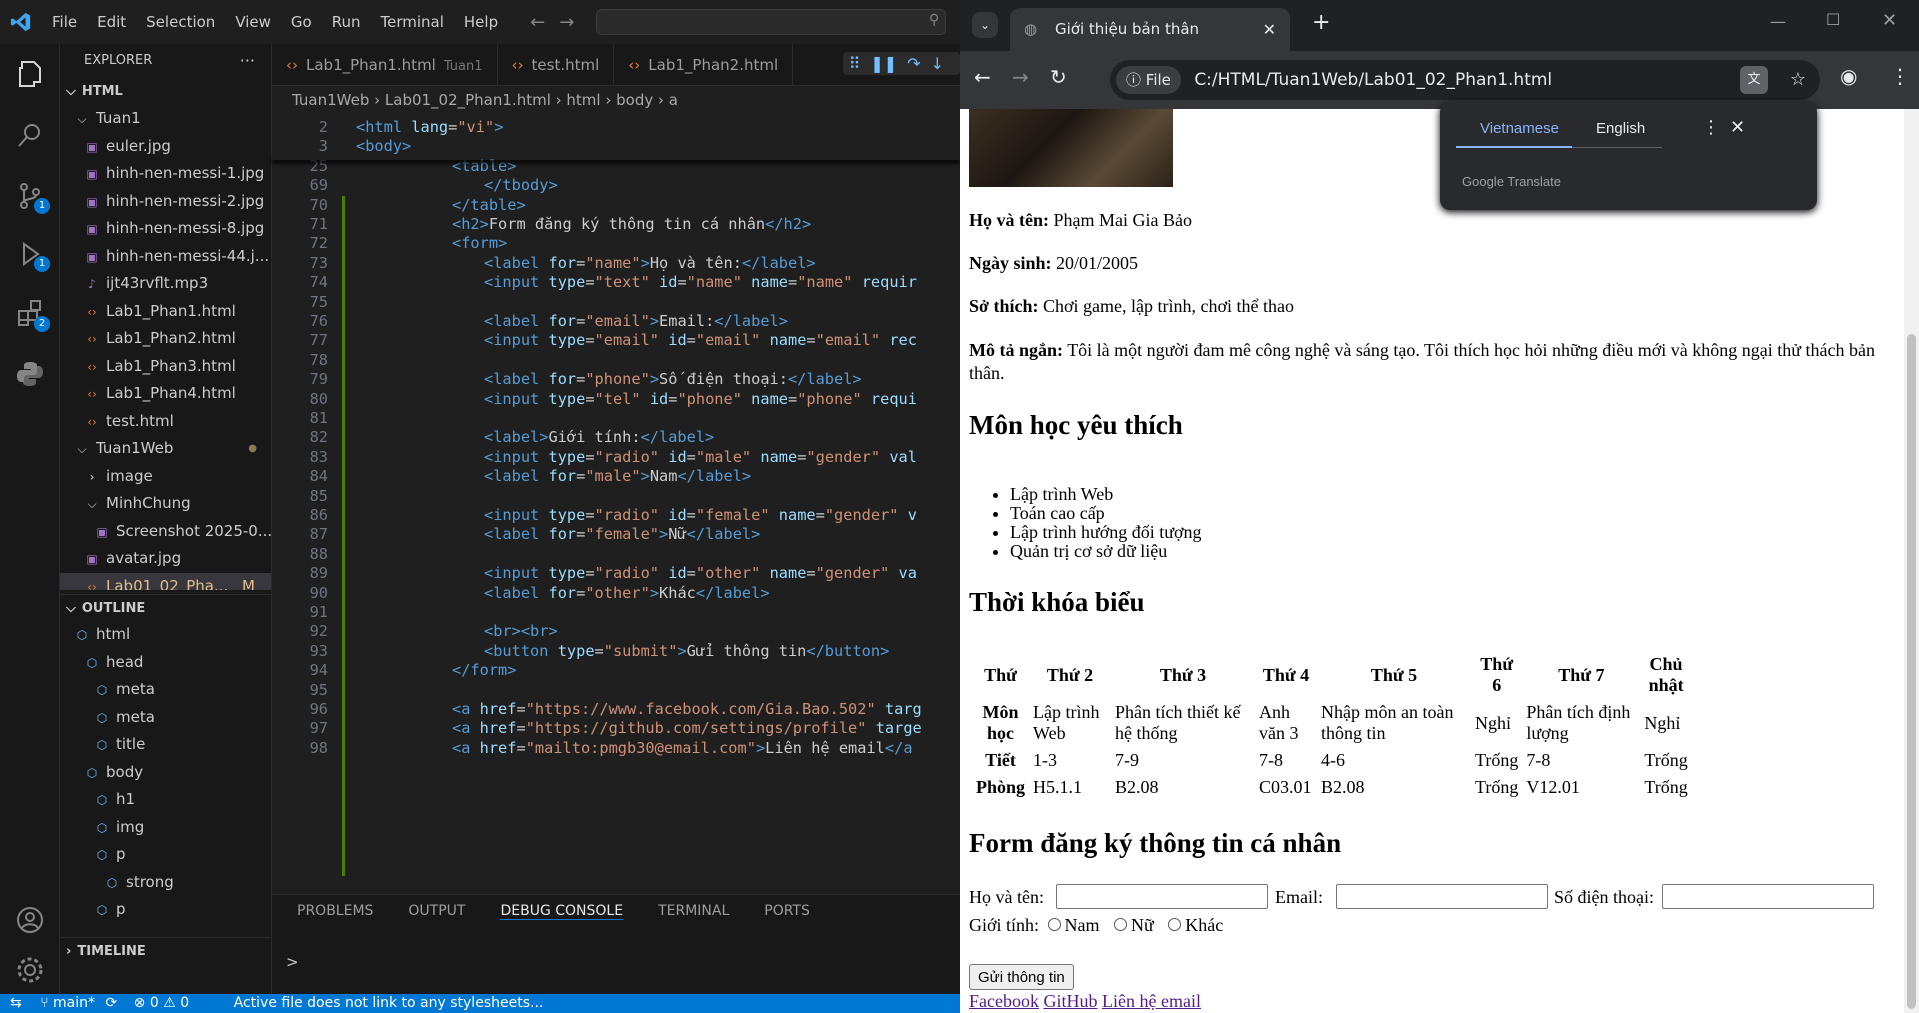 This screenshot has width=1919, height=1013. I want to click on outline-item: ⬡ head, so click(165, 663).